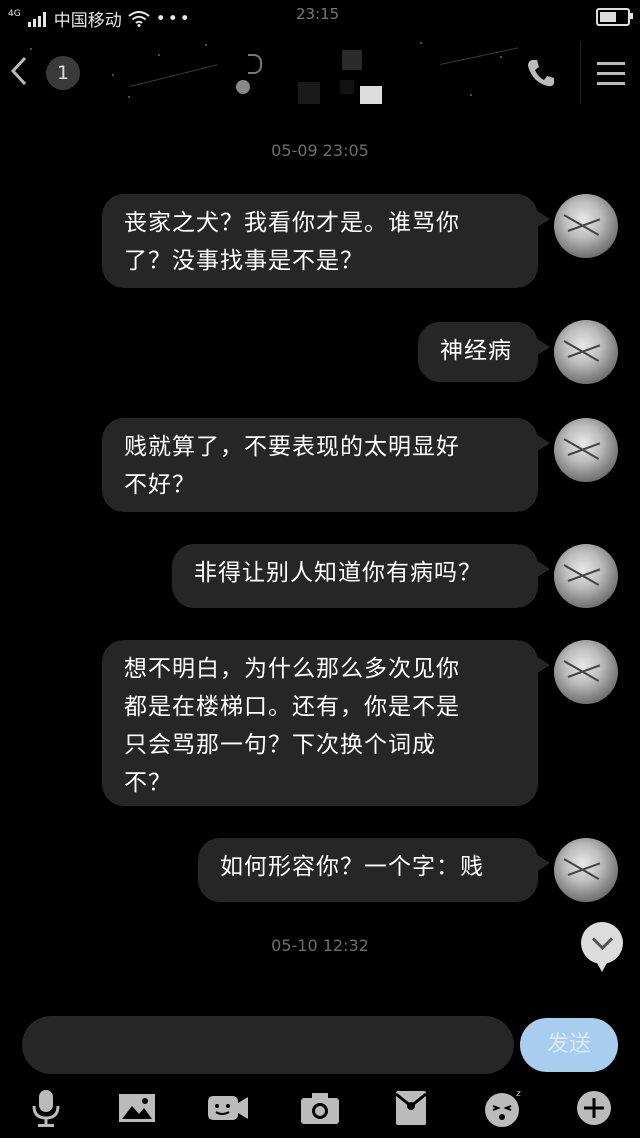 The width and height of the screenshot is (640, 1138). What do you see at coordinates (63, 73) in the screenshot?
I see `unread-count-badge: 1` at bounding box center [63, 73].